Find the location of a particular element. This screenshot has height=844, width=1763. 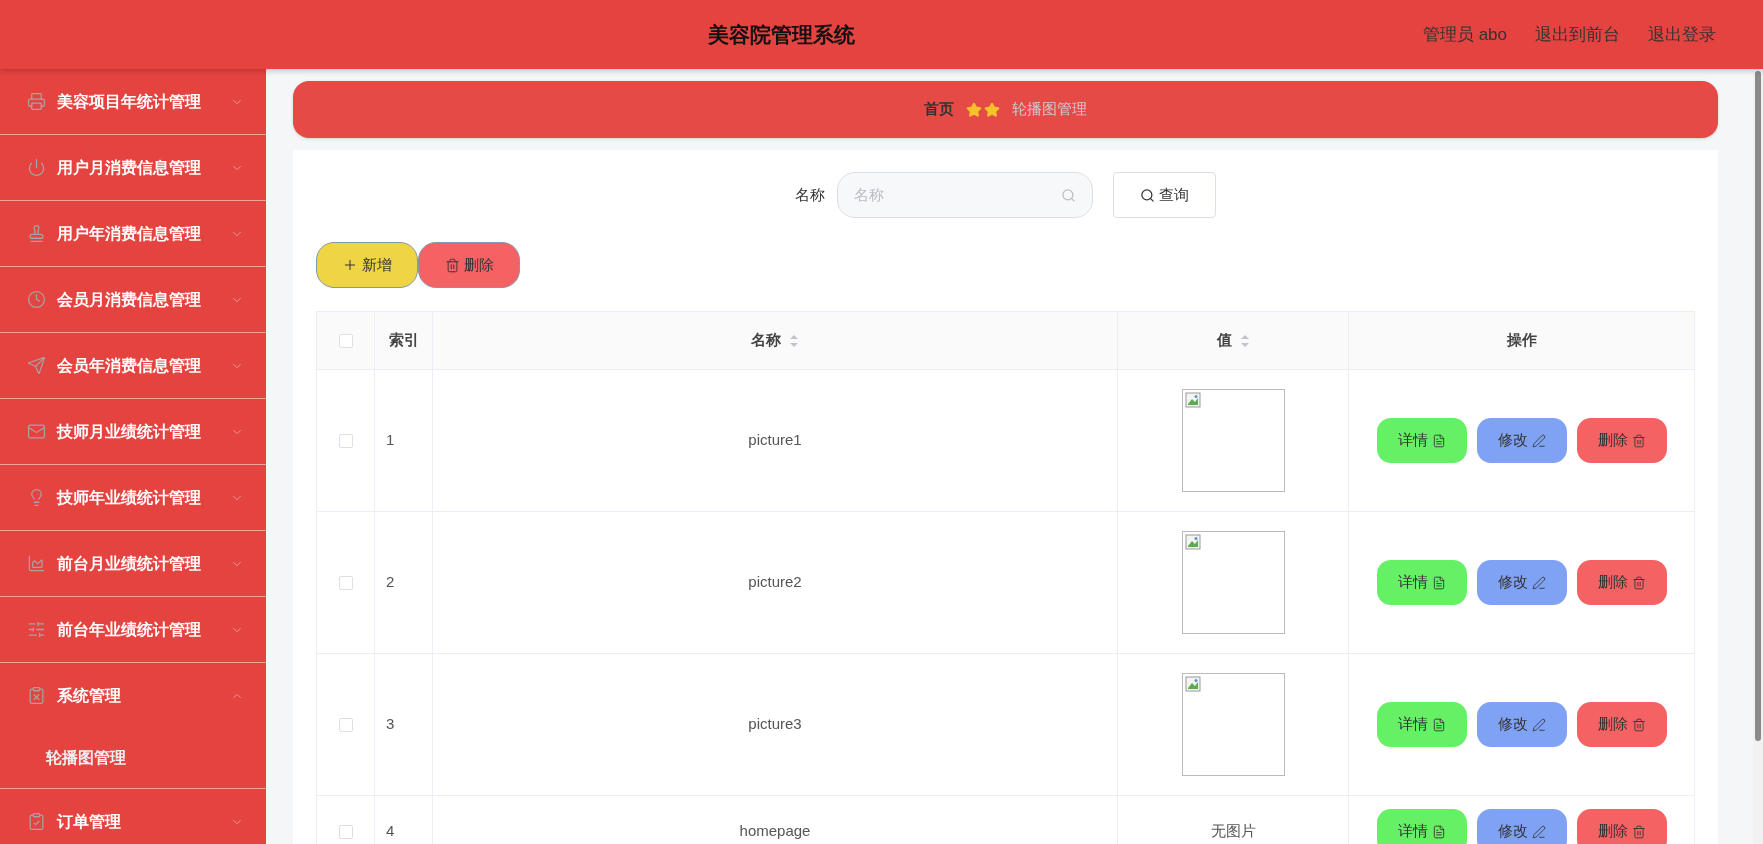

table-cell: 1 is located at coordinates (390, 440).